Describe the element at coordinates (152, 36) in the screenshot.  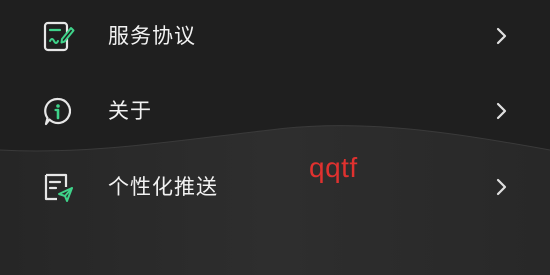
I see `menu-item-label: 服务协议` at that location.